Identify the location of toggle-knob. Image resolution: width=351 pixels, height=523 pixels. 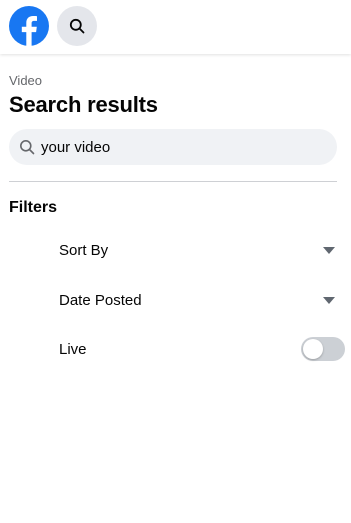
(313, 349).